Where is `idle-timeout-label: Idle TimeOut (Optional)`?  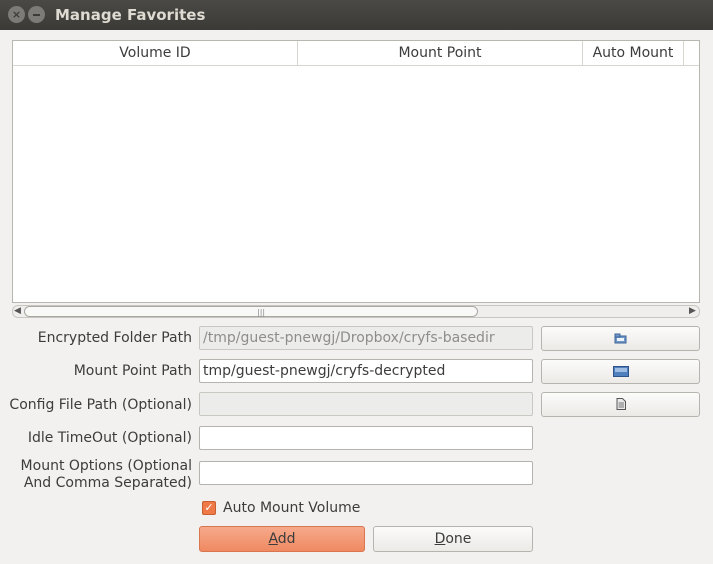
idle-timeout-label: Idle TimeOut (Optional) is located at coordinates (109, 438).